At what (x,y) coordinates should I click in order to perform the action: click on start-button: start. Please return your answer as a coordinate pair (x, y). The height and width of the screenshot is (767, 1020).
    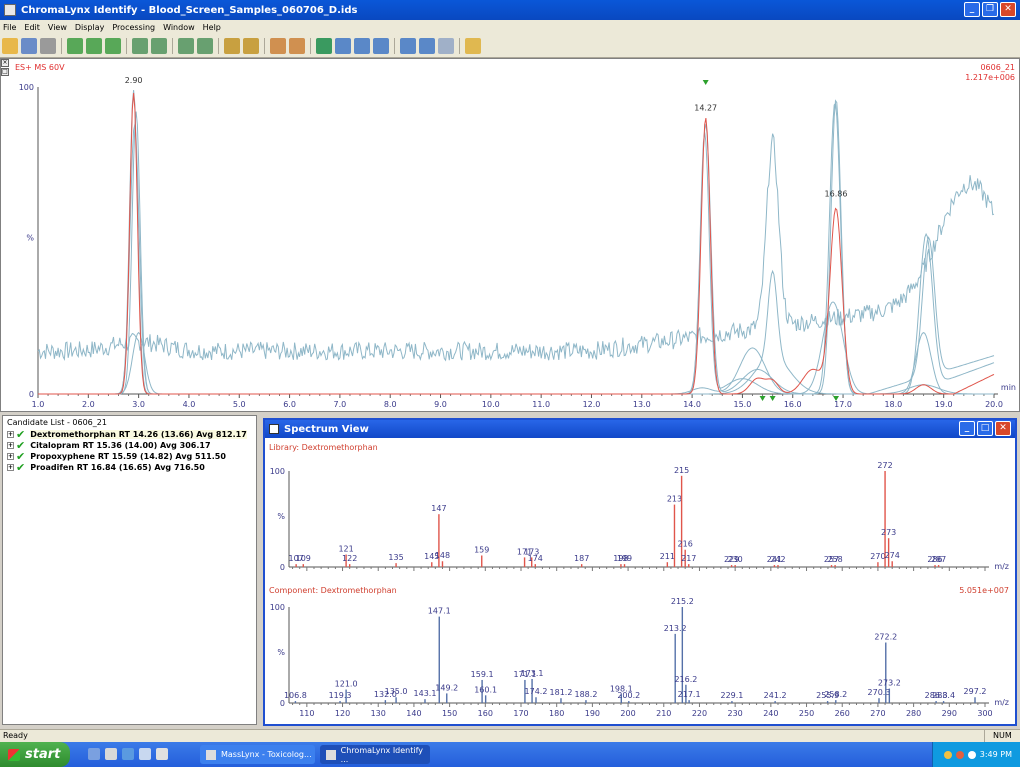
    Looking at the image, I should click on (35, 754).